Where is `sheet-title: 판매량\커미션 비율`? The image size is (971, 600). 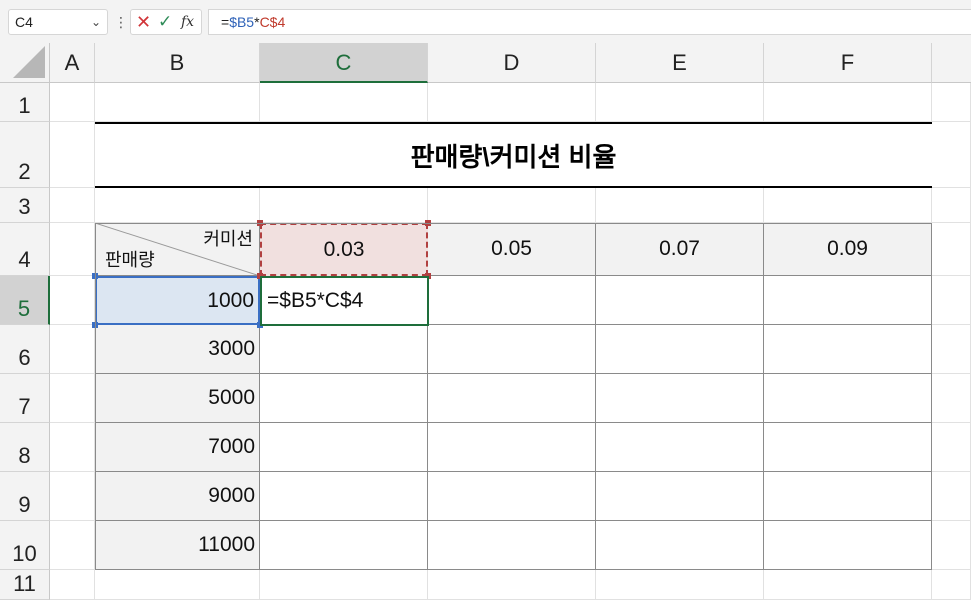 sheet-title: 판매량\커미션 비율 is located at coordinates (513, 155).